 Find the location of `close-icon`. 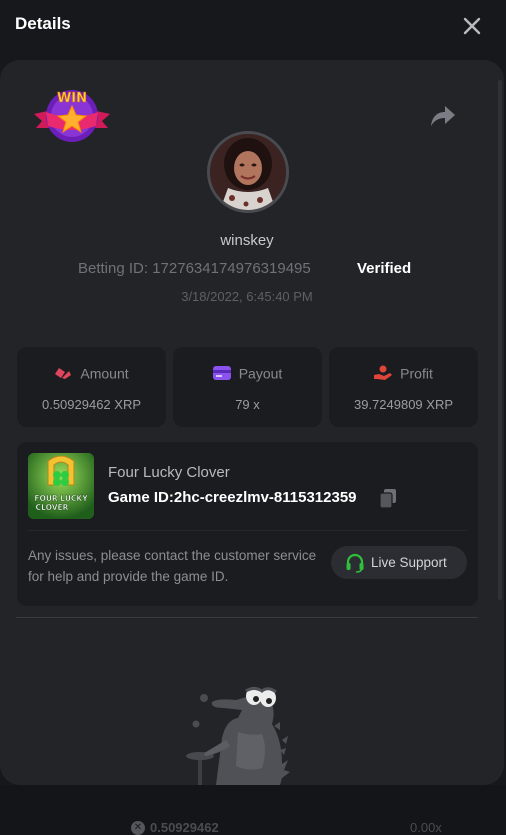

close-icon is located at coordinates (472, 26).